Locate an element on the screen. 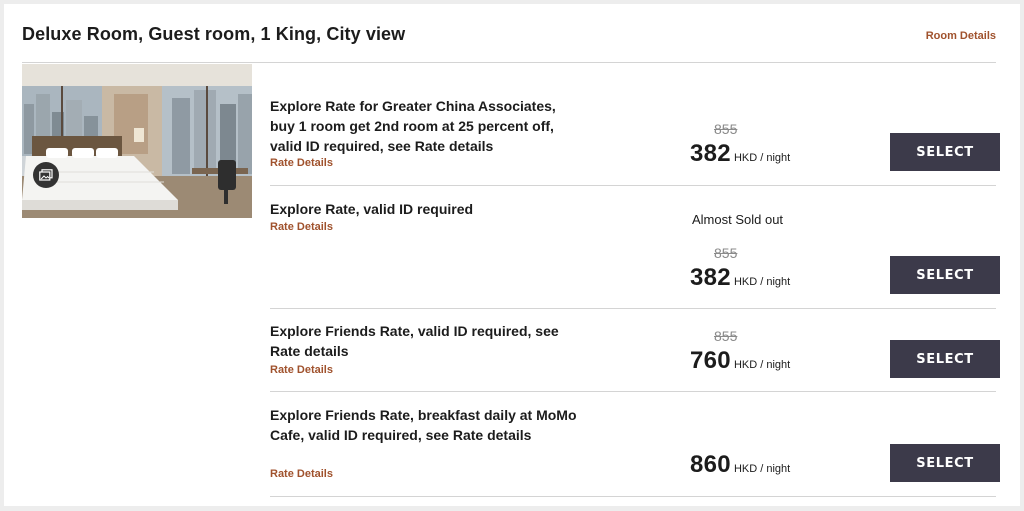 The width and height of the screenshot is (1024, 511). price-amount: 860 is located at coordinates (710, 464).